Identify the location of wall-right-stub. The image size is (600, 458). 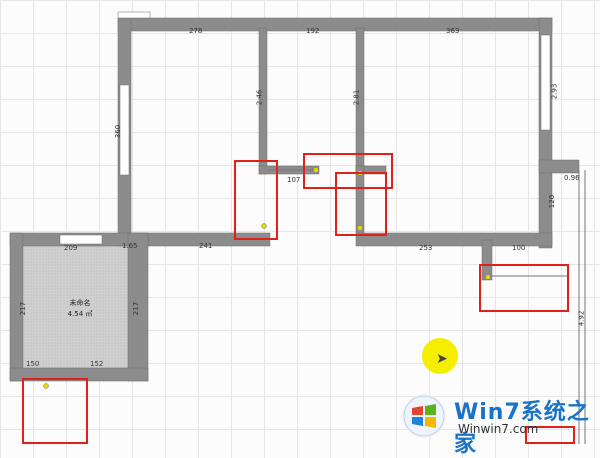
(559, 166).